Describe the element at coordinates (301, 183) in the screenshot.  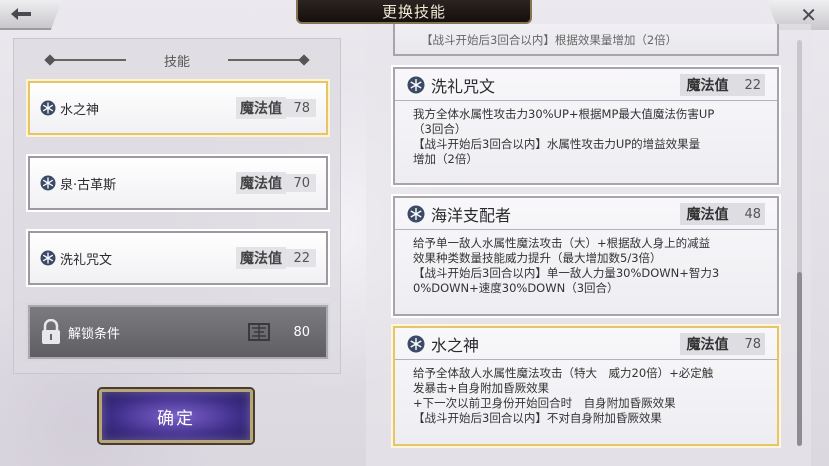
I see `mp-value: 70` at that location.